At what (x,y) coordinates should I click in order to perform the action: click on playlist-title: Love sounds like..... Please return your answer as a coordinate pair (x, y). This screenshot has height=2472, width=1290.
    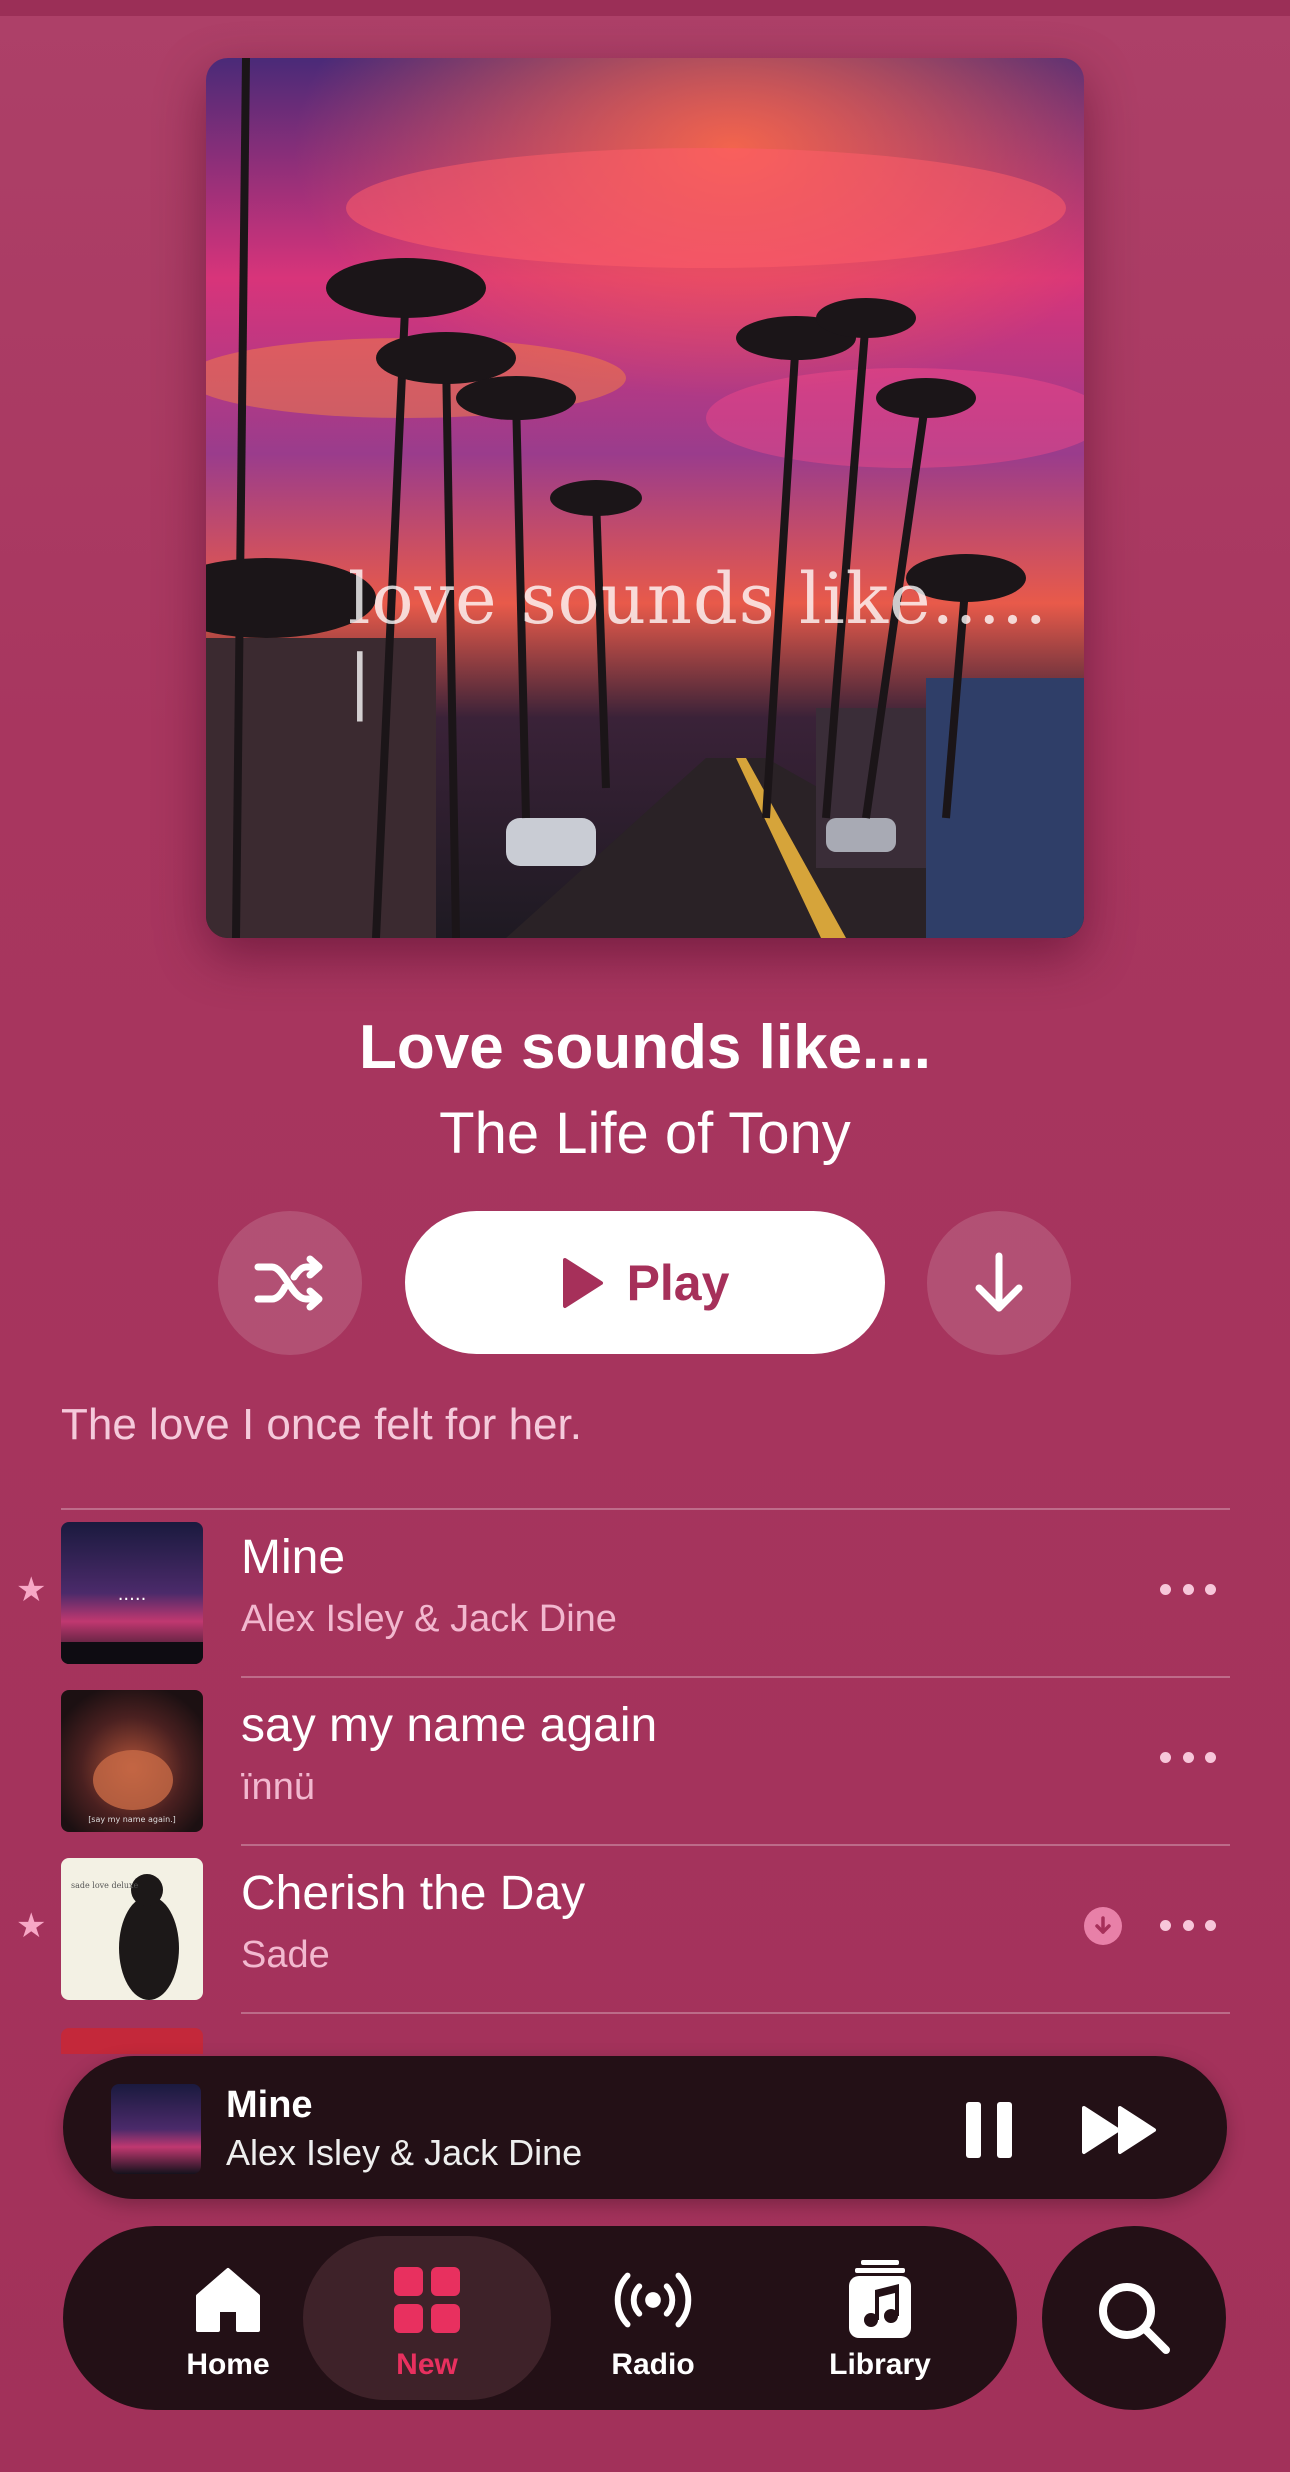
    Looking at the image, I should click on (645, 1047).